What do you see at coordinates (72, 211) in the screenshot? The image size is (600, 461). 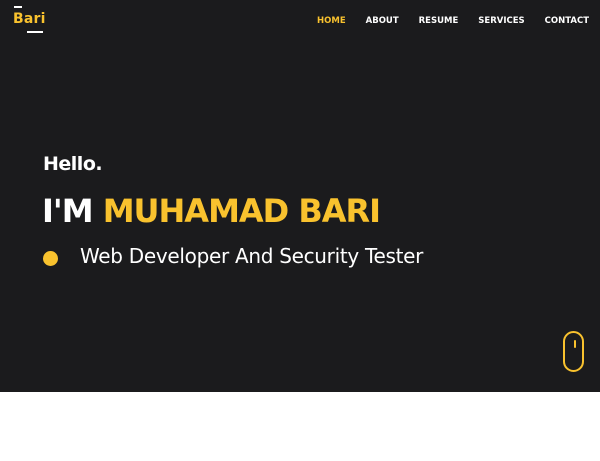 I see `hero-name-prefix: I'M` at bounding box center [72, 211].